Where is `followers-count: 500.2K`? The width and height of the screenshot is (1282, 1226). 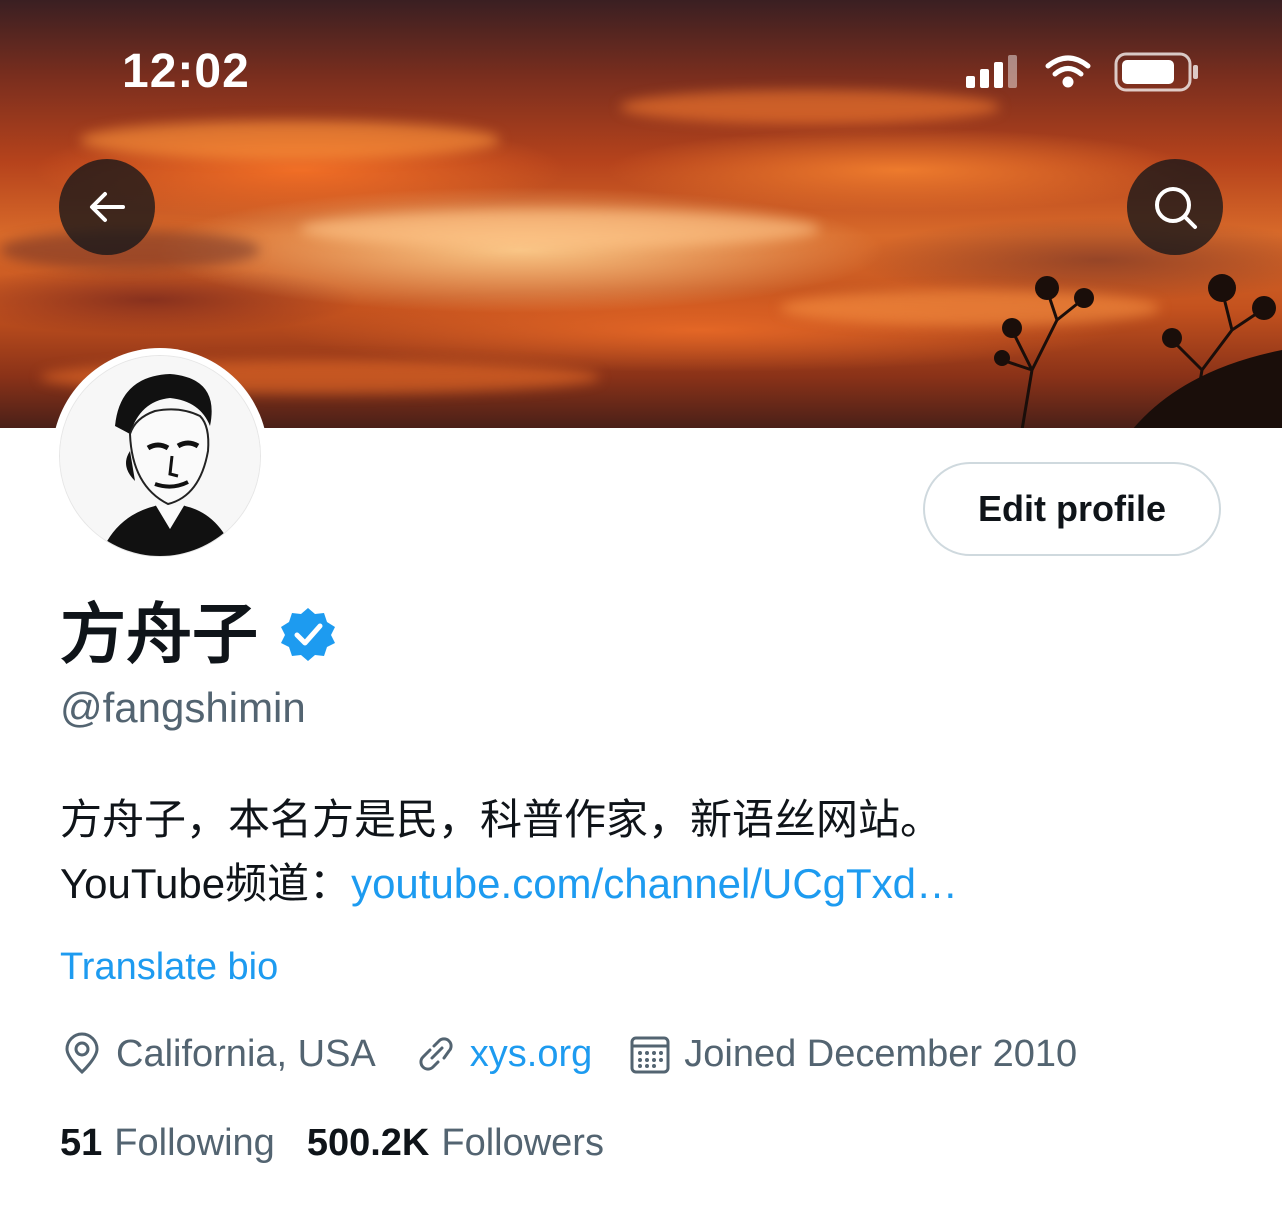
followers-count: 500.2K is located at coordinates (368, 1143).